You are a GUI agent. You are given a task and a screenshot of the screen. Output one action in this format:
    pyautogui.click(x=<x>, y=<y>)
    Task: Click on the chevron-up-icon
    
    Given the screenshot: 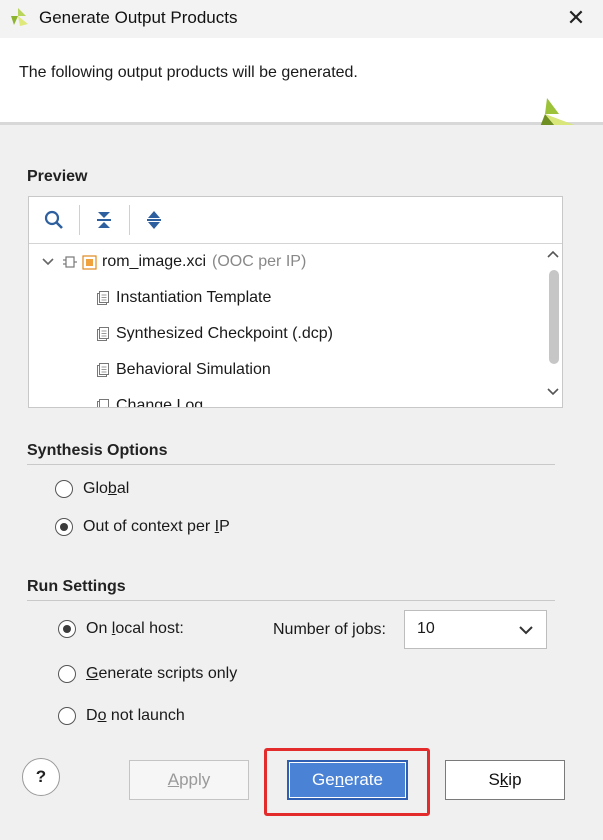 What is the action you would take?
    pyautogui.click(x=553, y=254)
    